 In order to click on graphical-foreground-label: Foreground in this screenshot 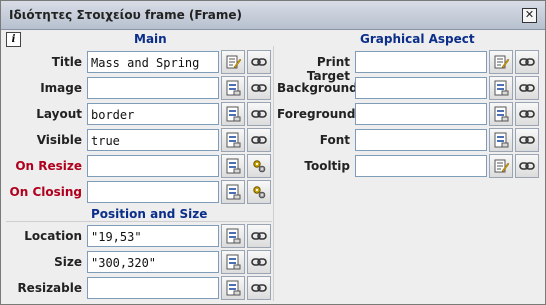, I will do `click(316, 114)`.